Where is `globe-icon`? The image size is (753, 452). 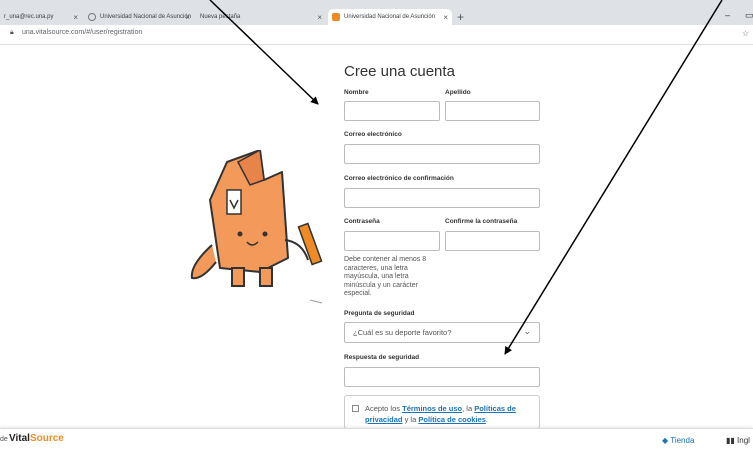
globe-icon is located at coordinates (92, 17).